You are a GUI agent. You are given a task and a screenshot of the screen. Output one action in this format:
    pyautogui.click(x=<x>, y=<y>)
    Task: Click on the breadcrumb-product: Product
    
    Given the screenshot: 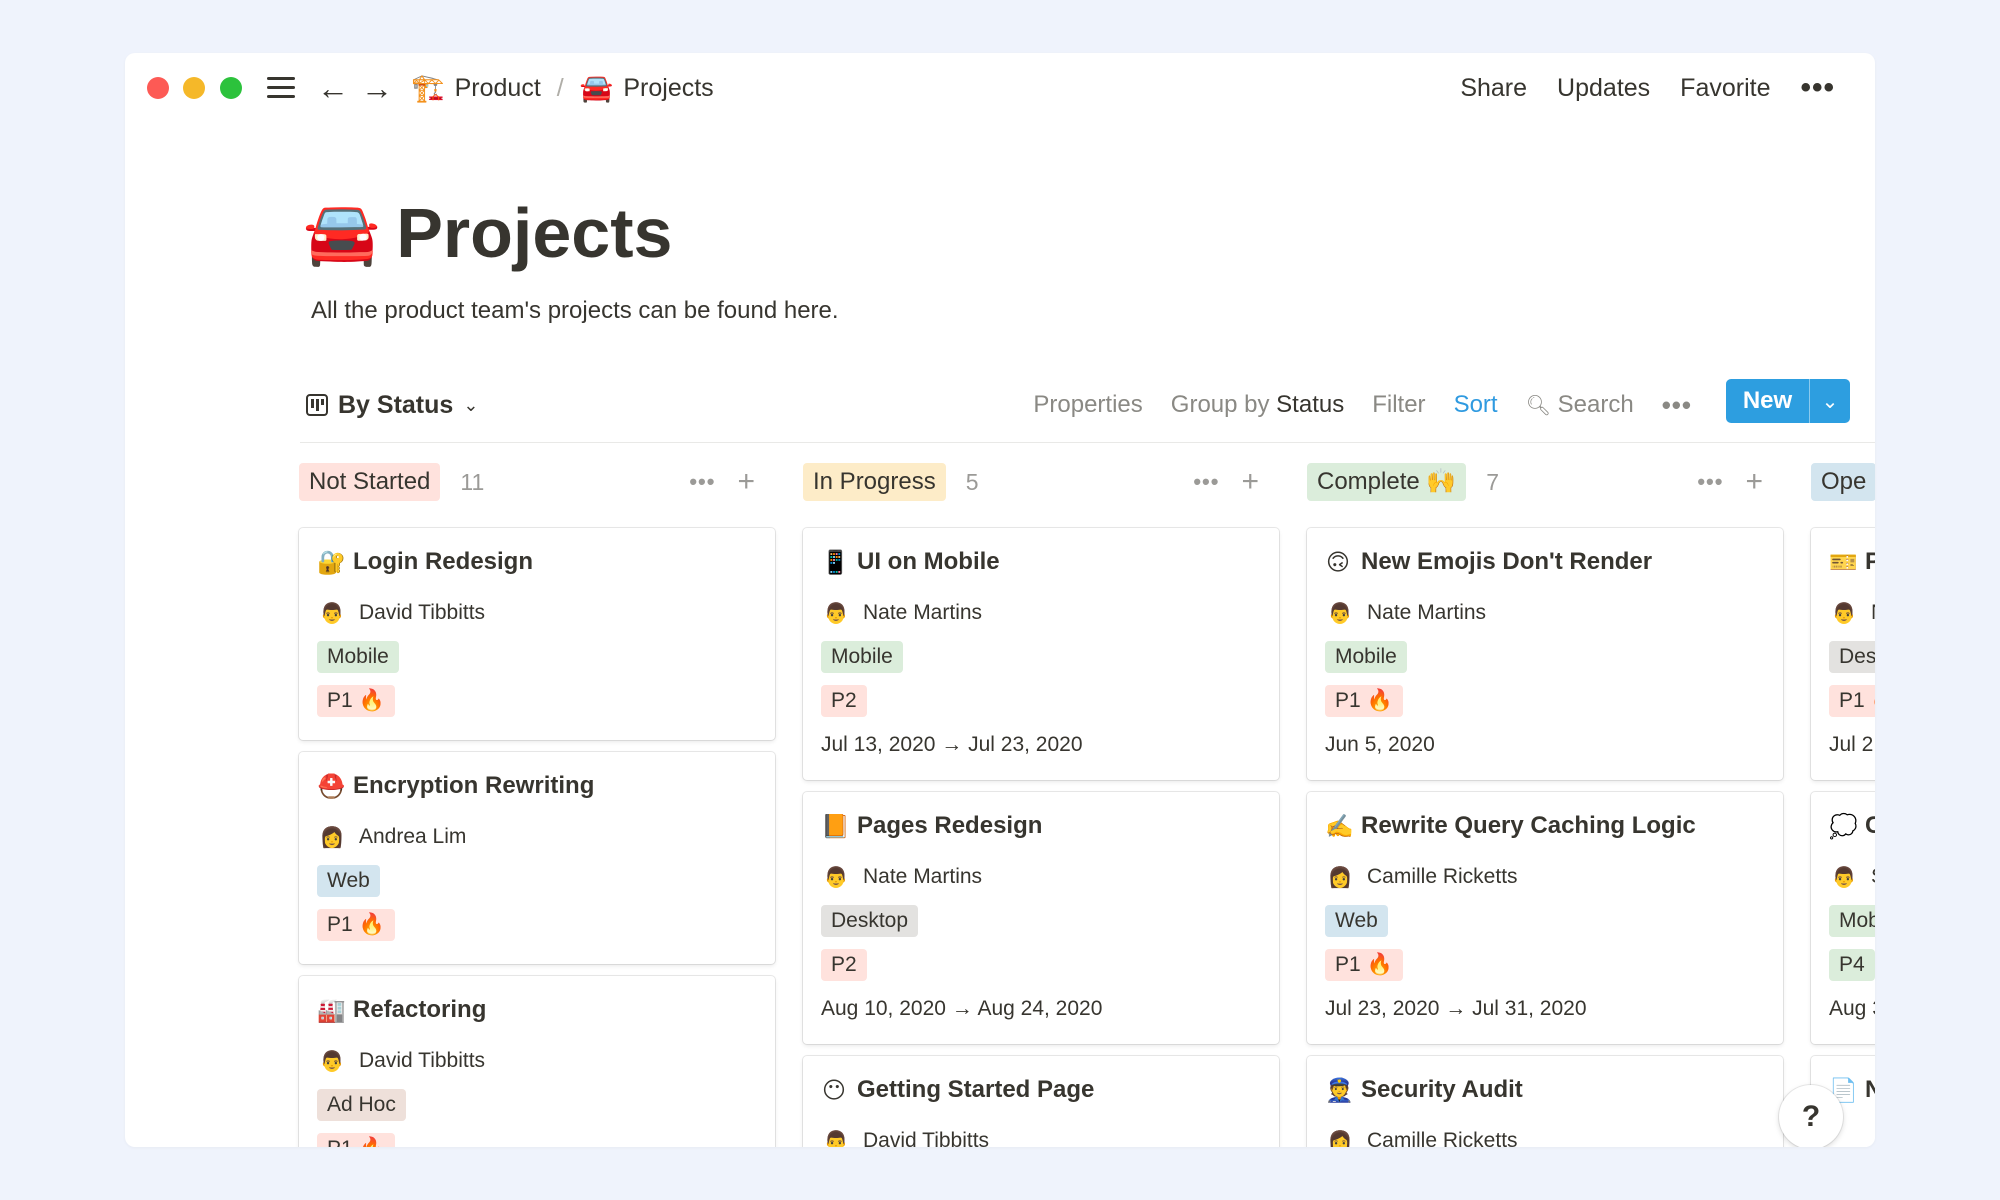 What is the action you would take?
    pyautogui.click(x=498, y=88)
    